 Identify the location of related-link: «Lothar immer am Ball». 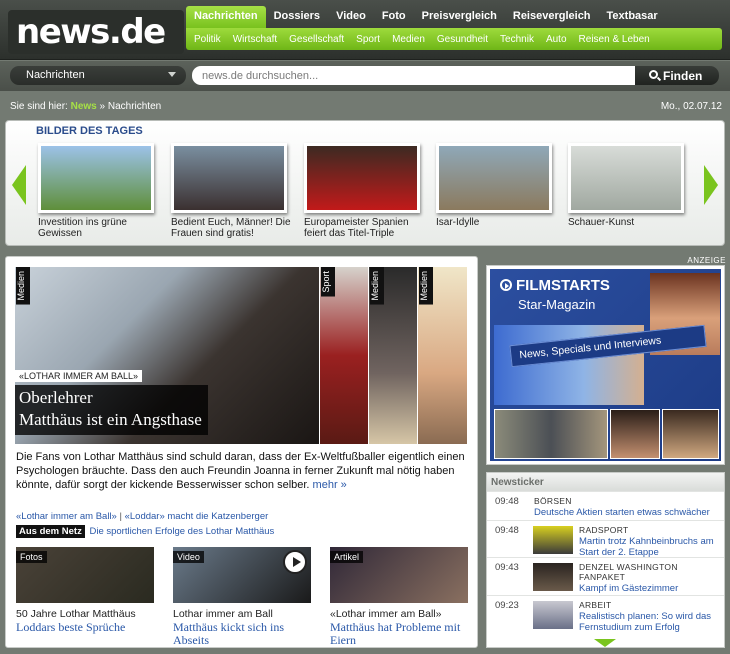
(66, 516).